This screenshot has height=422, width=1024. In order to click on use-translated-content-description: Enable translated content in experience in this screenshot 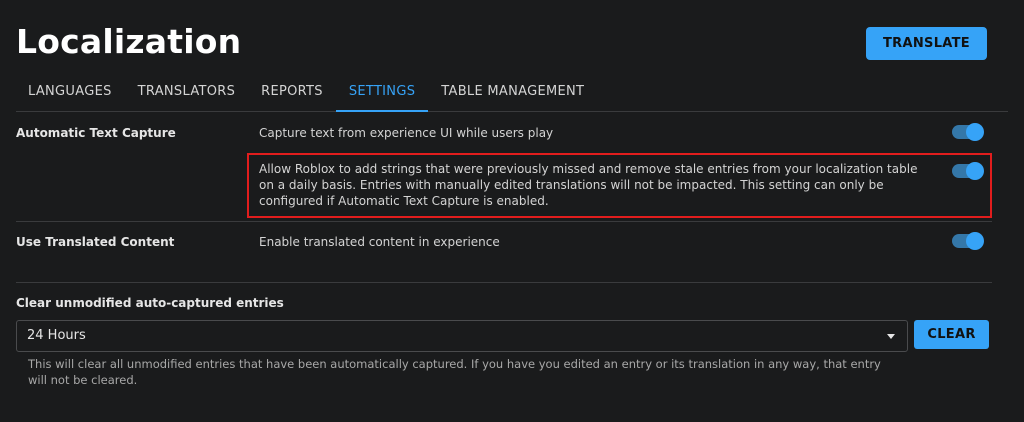, I will do `click(379, 242)`.